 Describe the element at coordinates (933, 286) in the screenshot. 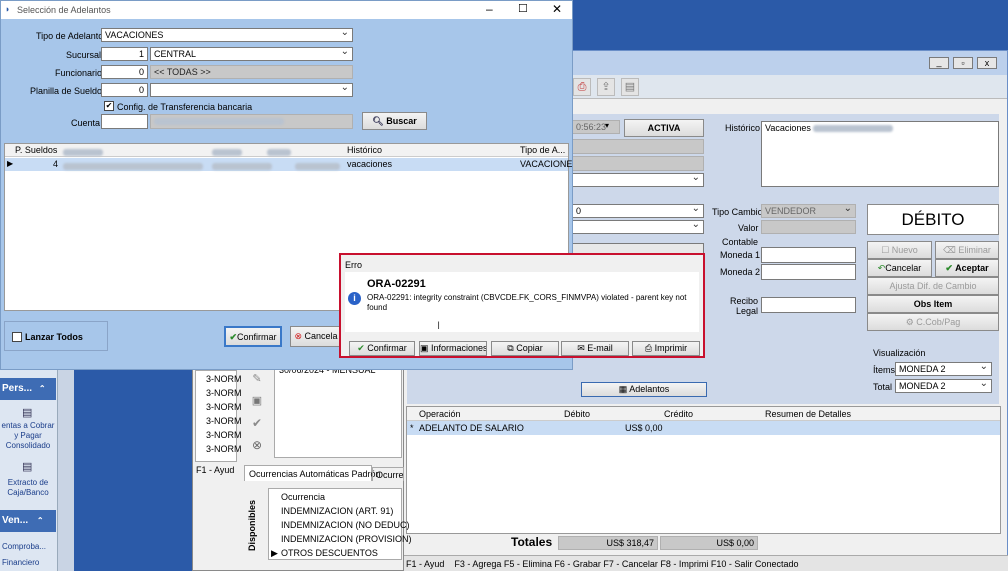

I see `ajusta-button: Ajusta Dif. de Cambio` at that location.